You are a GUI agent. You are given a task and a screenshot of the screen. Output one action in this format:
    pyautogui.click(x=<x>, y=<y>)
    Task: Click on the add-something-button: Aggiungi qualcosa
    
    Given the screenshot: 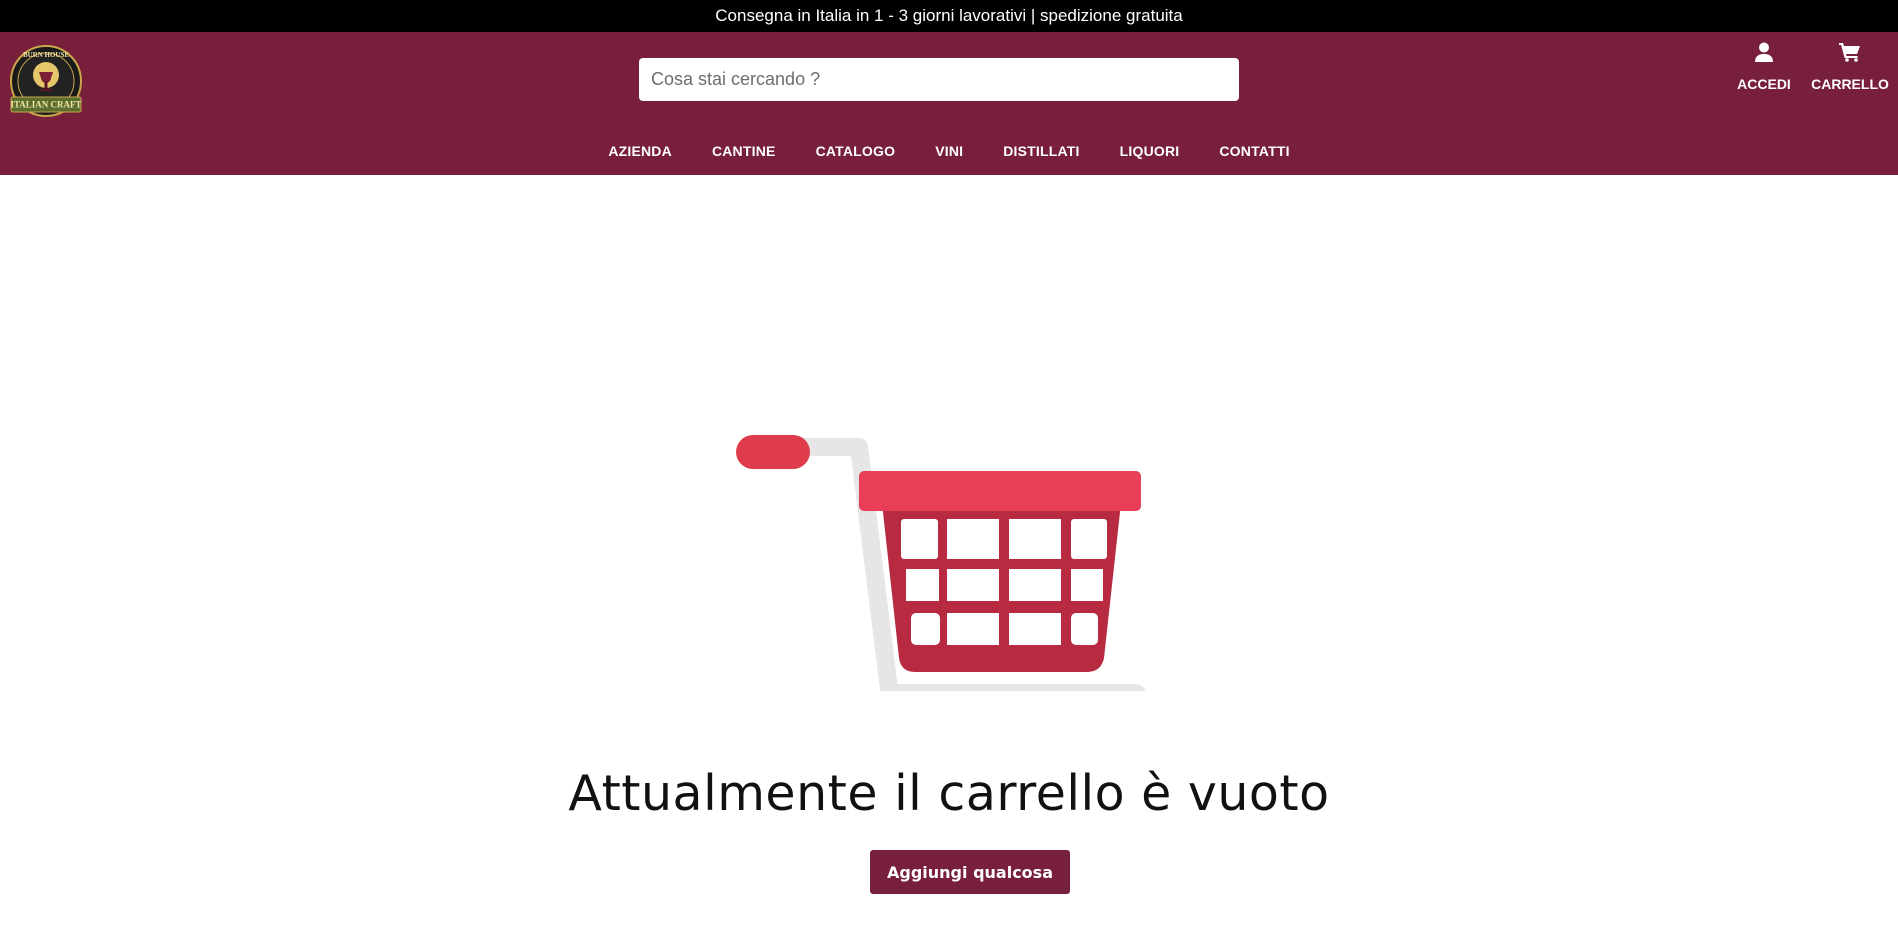 What is the action you would take?
    pyautogui.click(x=970, y=872)
    